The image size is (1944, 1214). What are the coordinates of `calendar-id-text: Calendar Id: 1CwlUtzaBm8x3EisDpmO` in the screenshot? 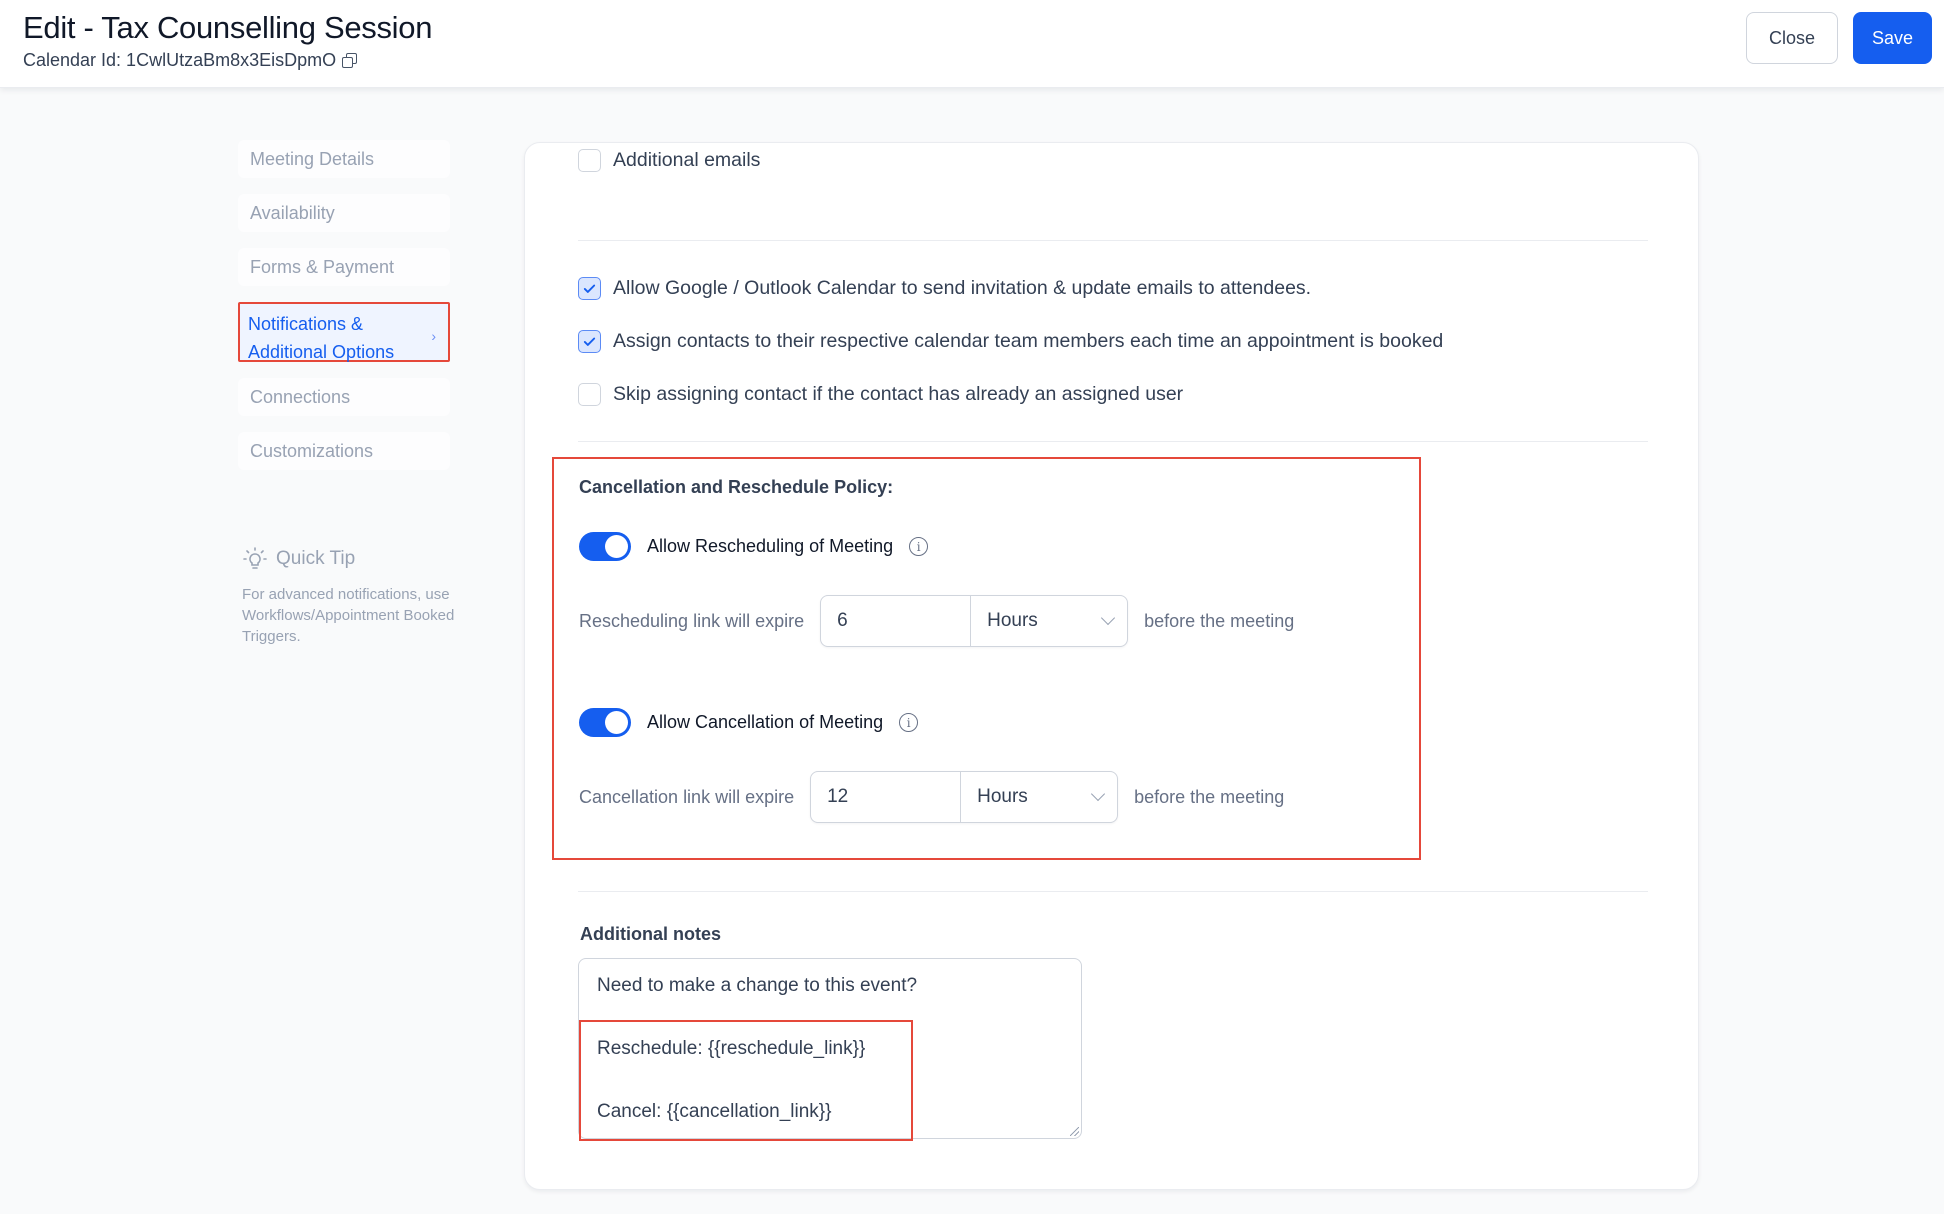 It's located at (180, 60).